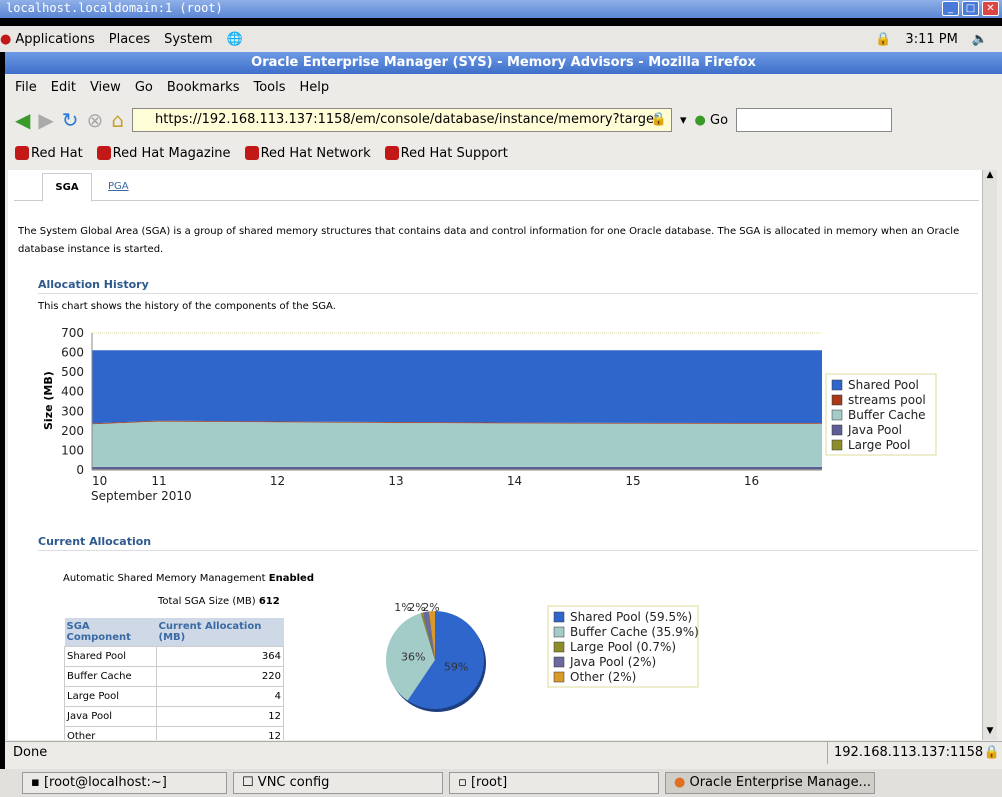 The height and width of the screenshot is (797, 1002). What do you see at coordinates (489, 782) in the screenshot?
I see `task-label: [root]` at bounding box center [489, 782].